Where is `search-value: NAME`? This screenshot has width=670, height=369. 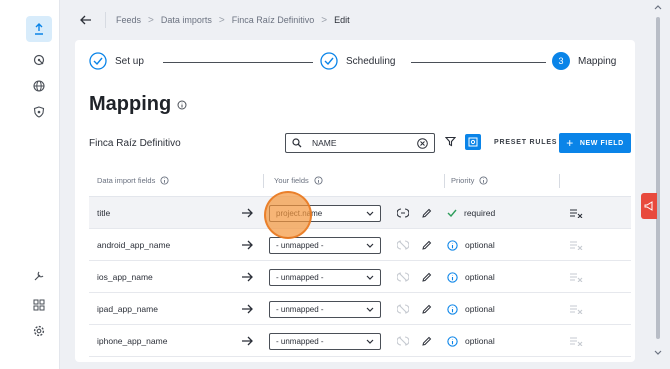
search-value: NAME is located at coordinates (324, 143).